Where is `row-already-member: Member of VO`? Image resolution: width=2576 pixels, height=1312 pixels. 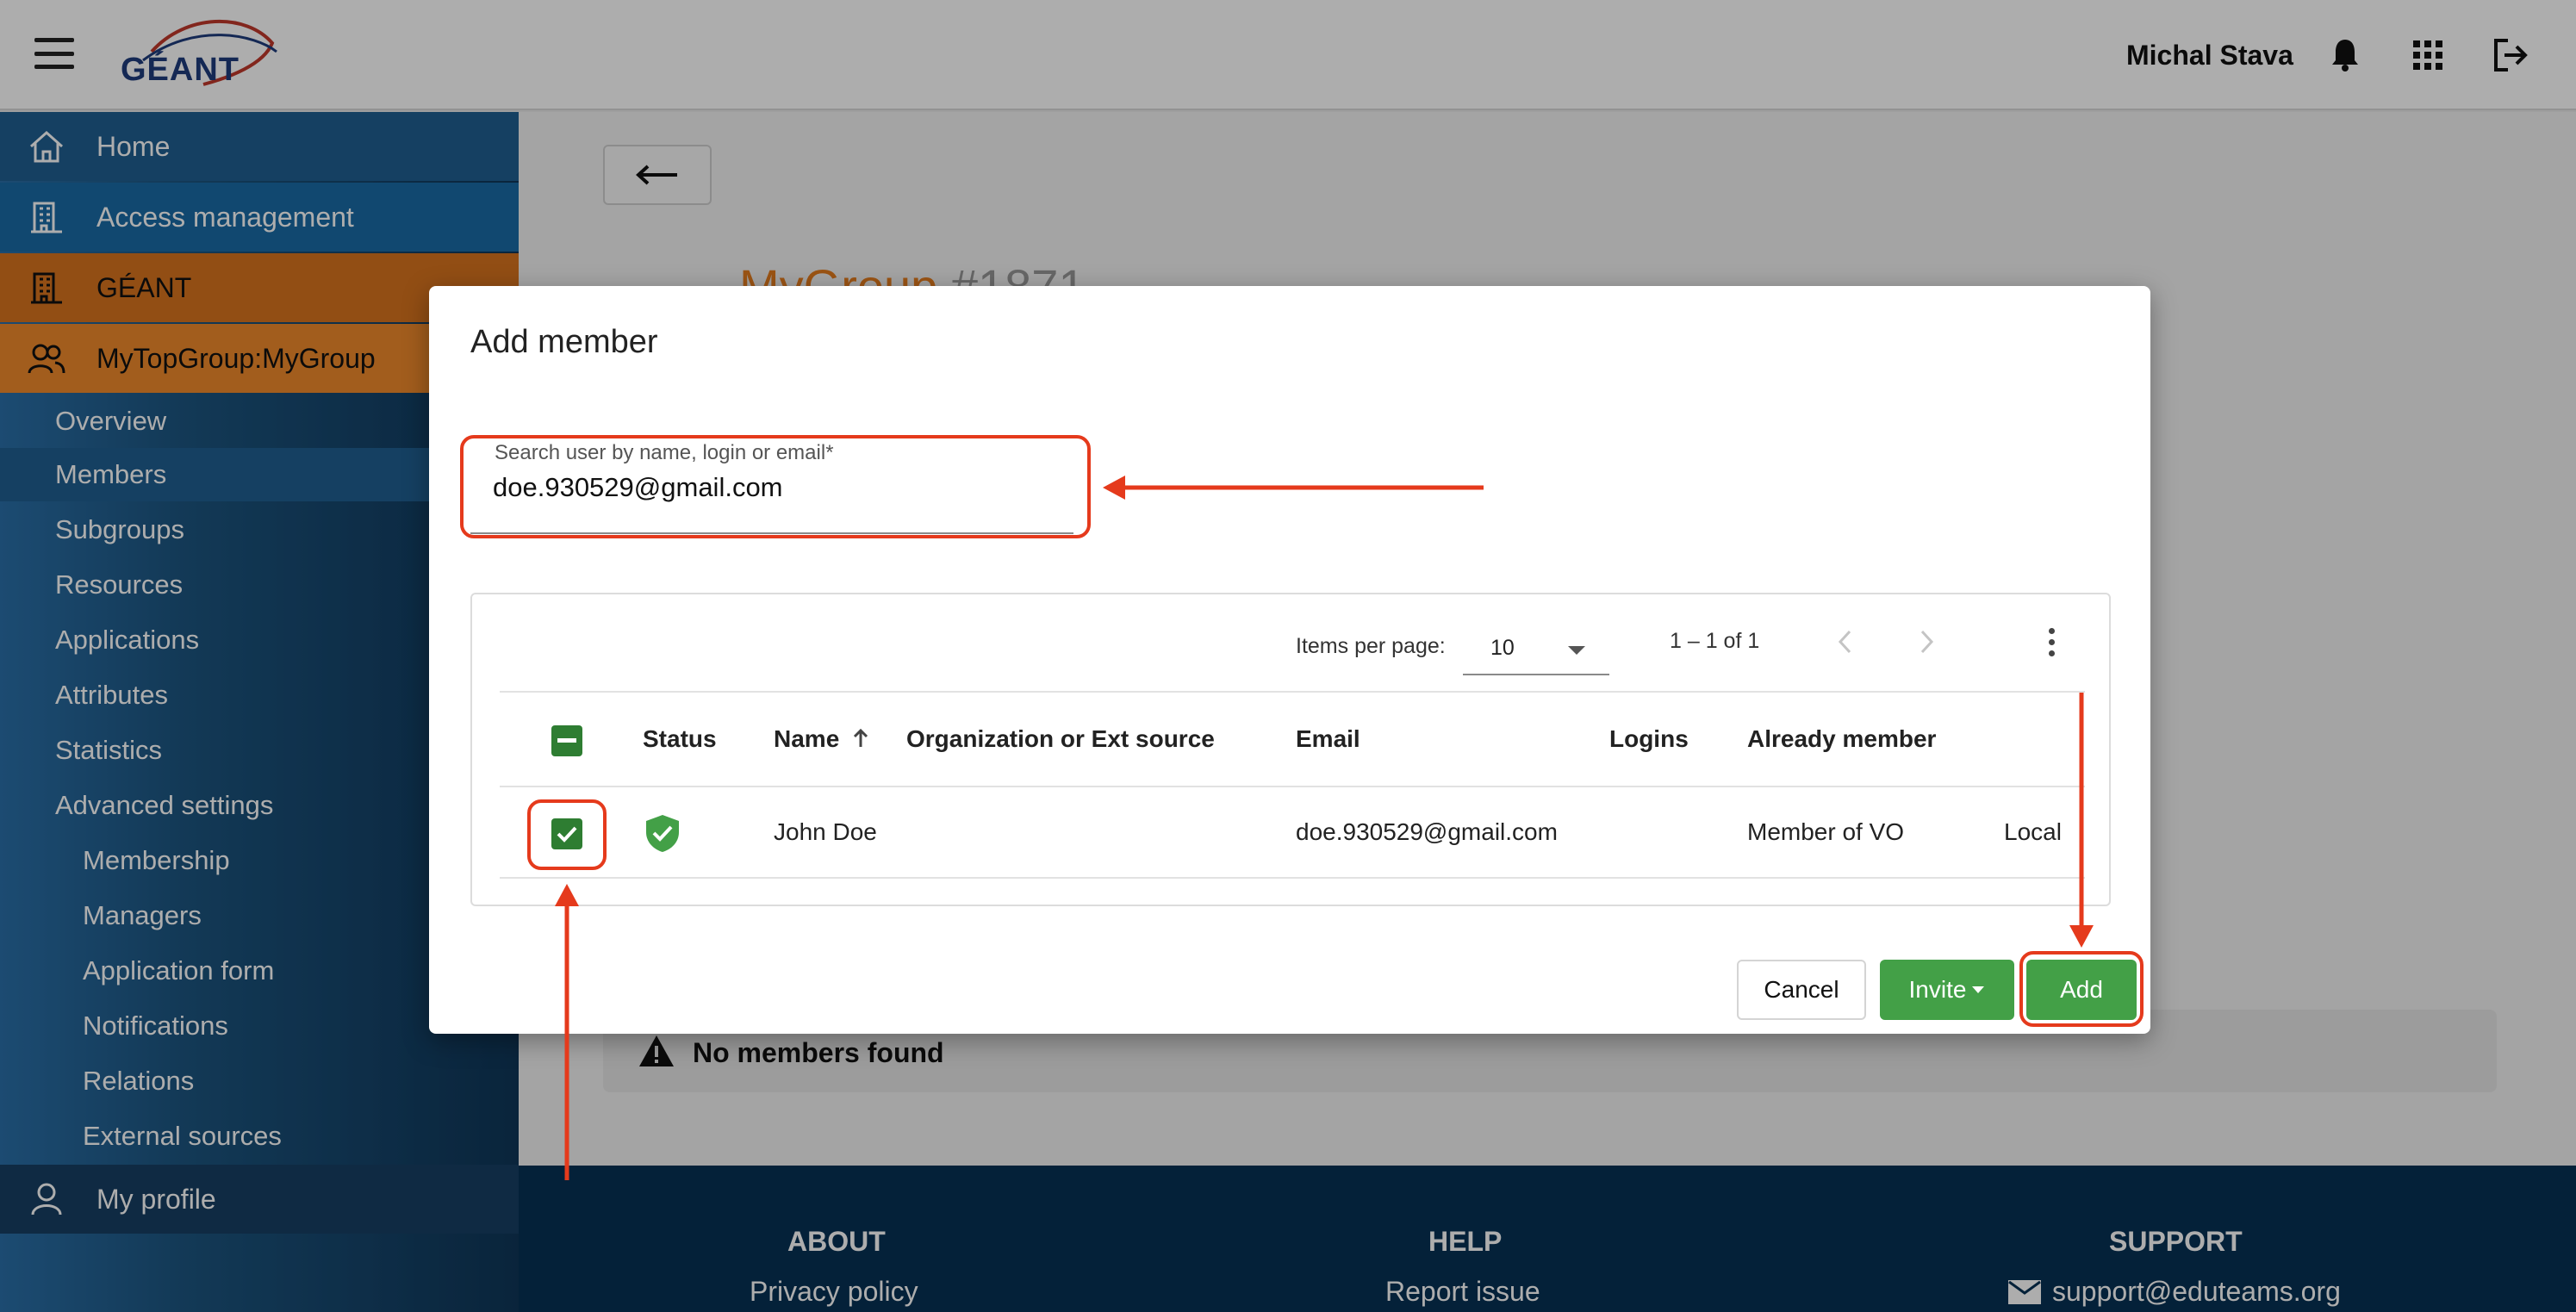 row-already-member: Member of VO is located at coordinates (1826, 832).